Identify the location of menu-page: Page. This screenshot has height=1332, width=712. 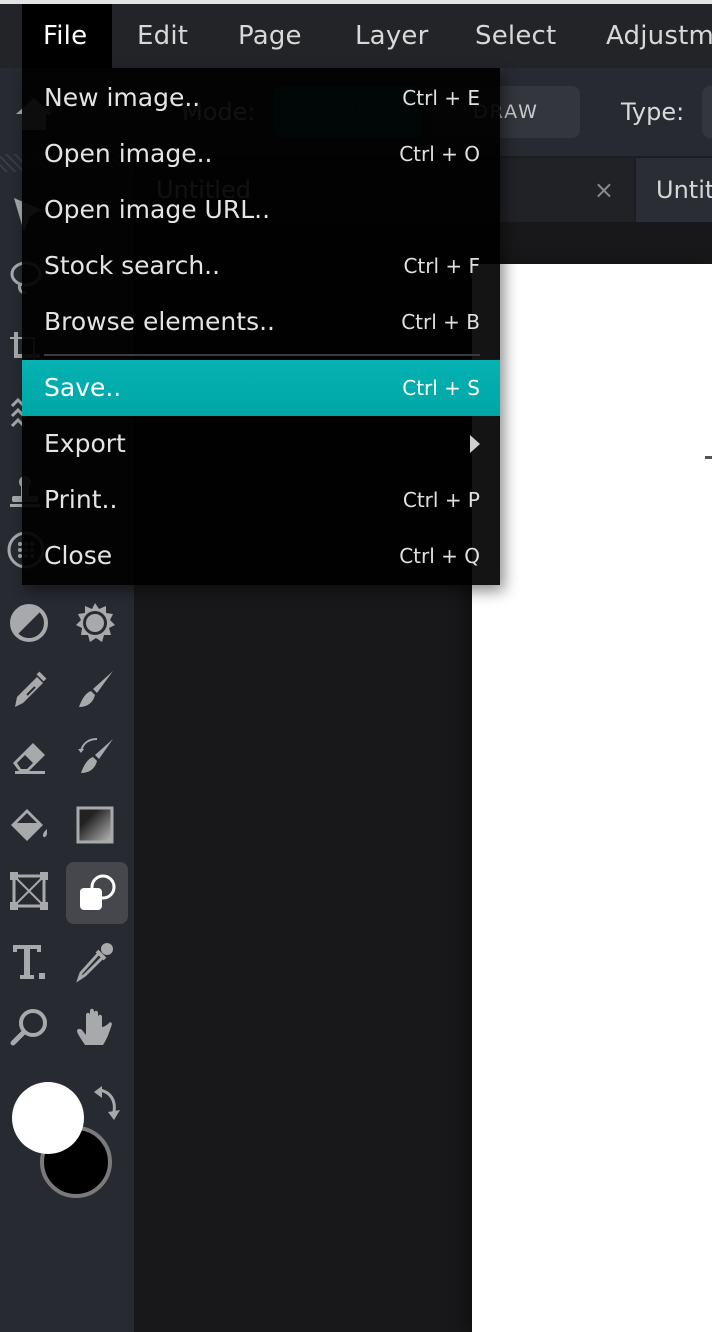
(270, 36).